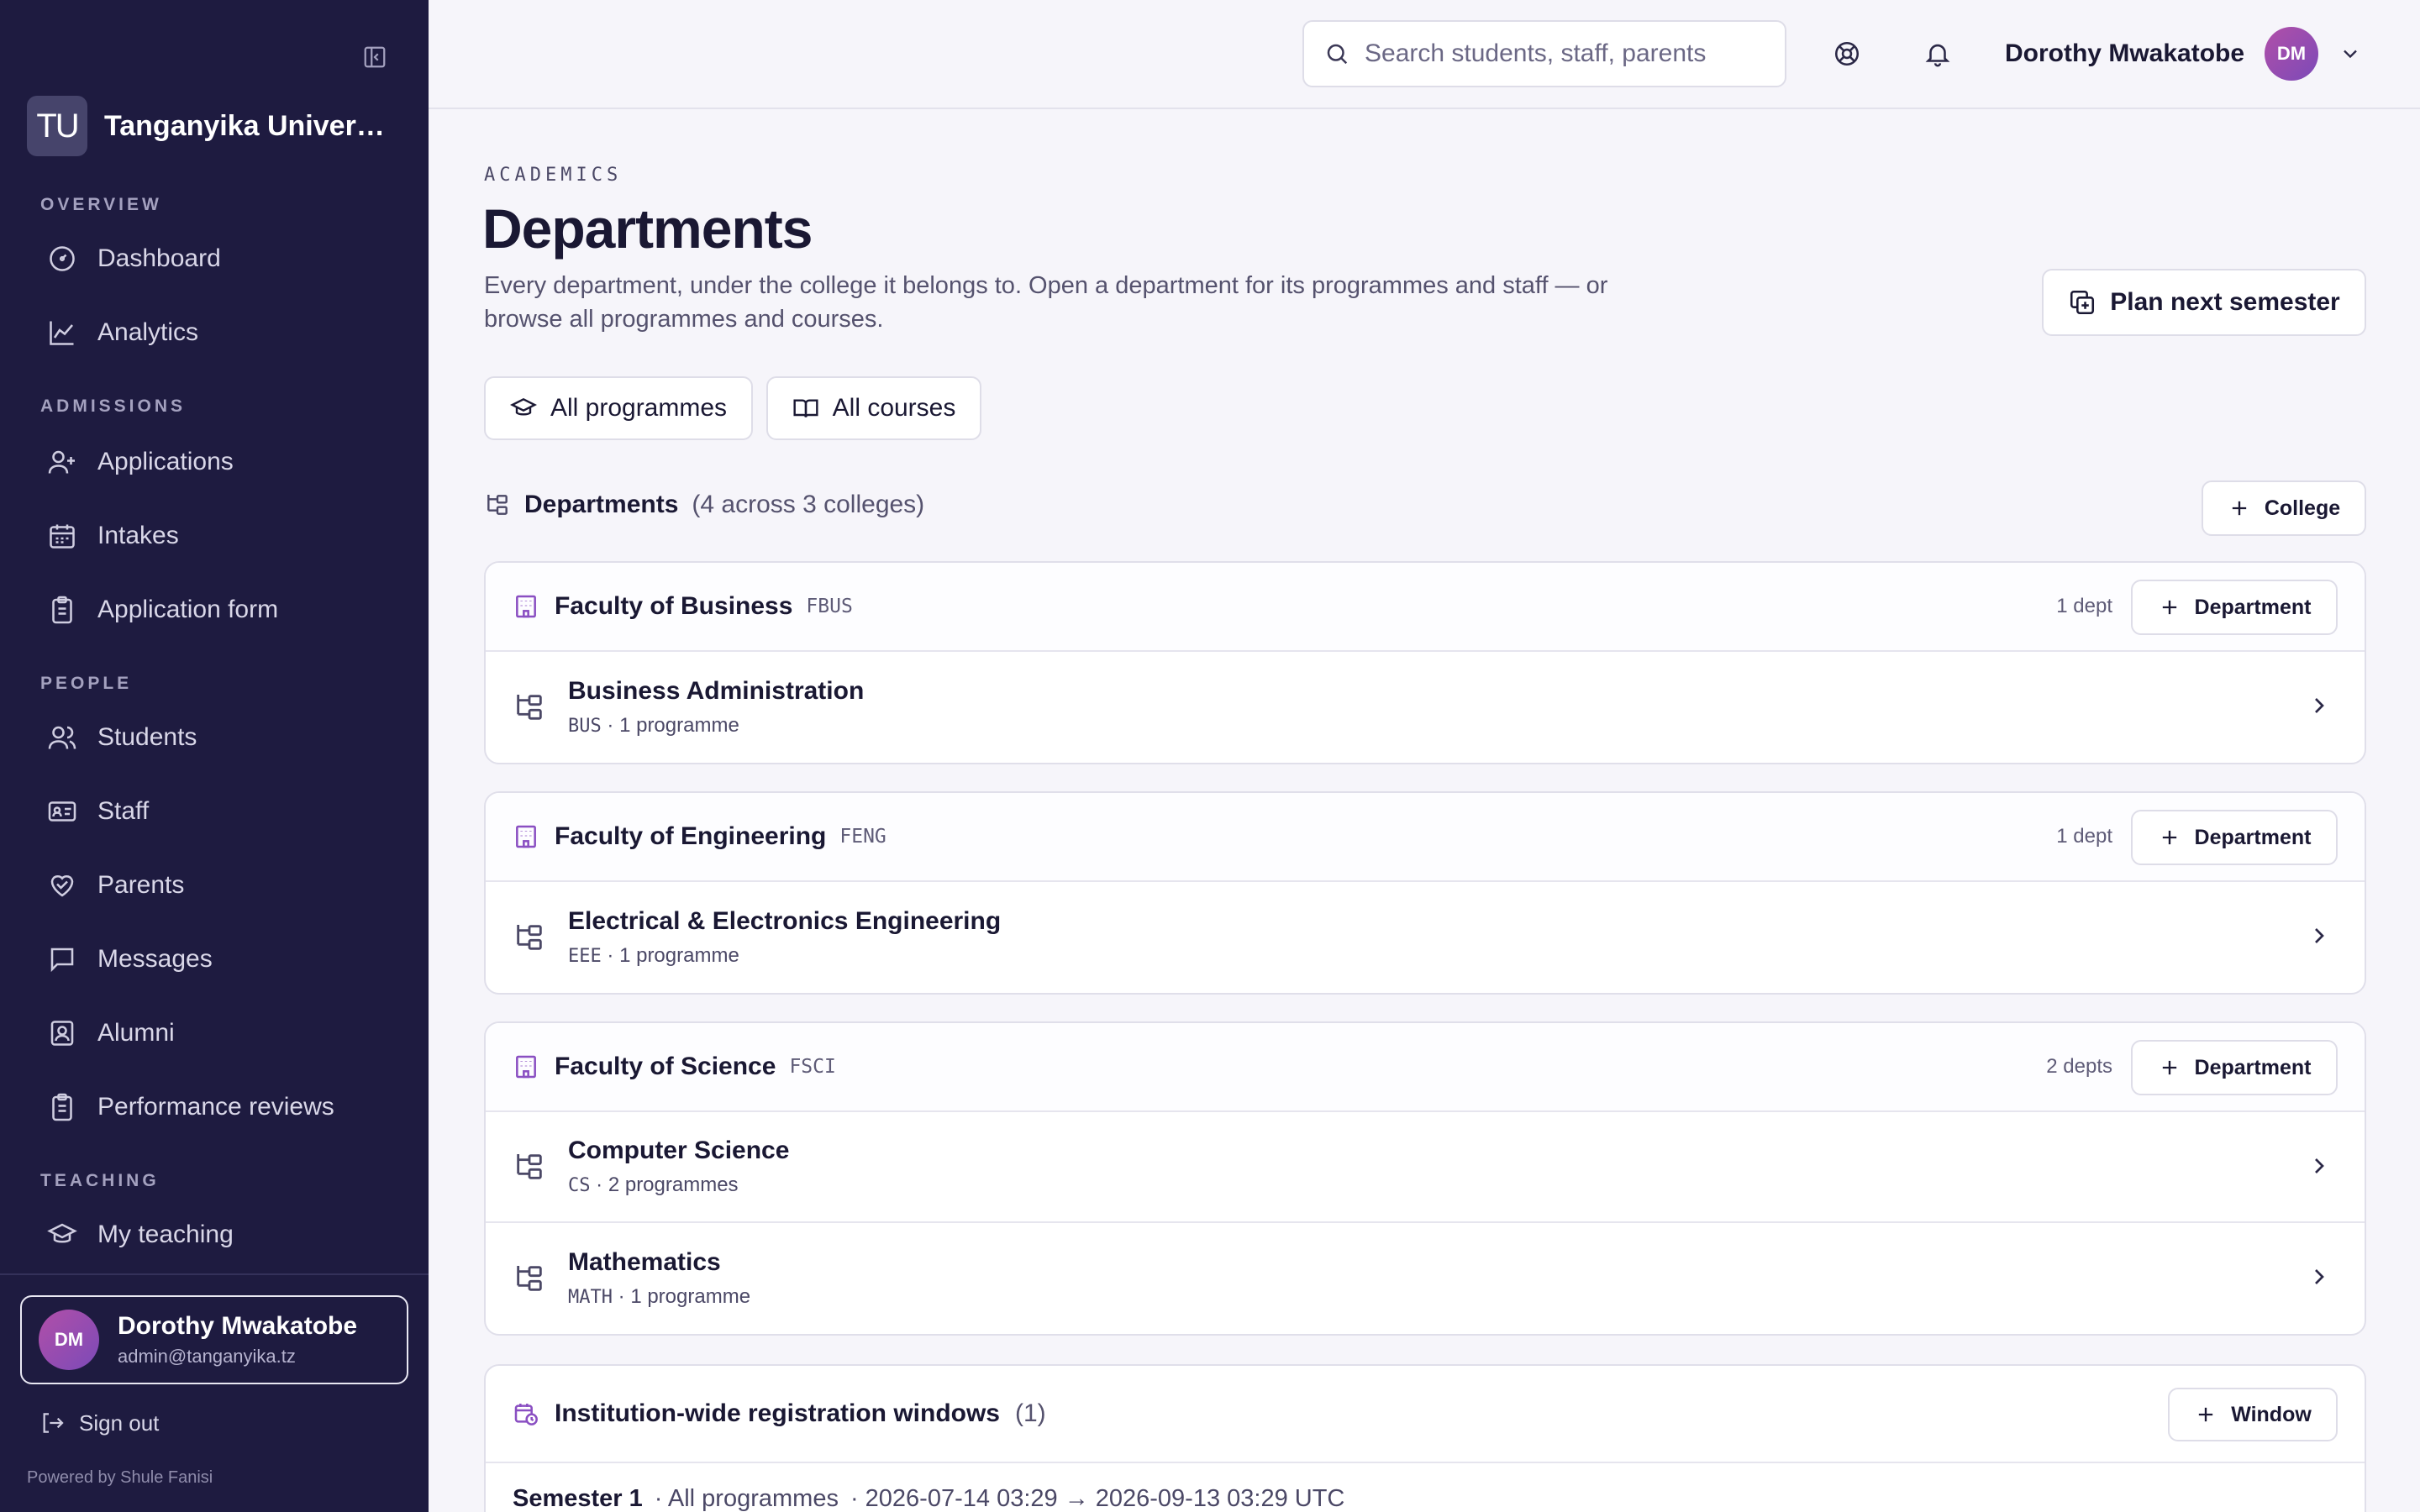 This screenshot has height=1512, width=2420. I want to click on message-square-icon, so click(62, 960).